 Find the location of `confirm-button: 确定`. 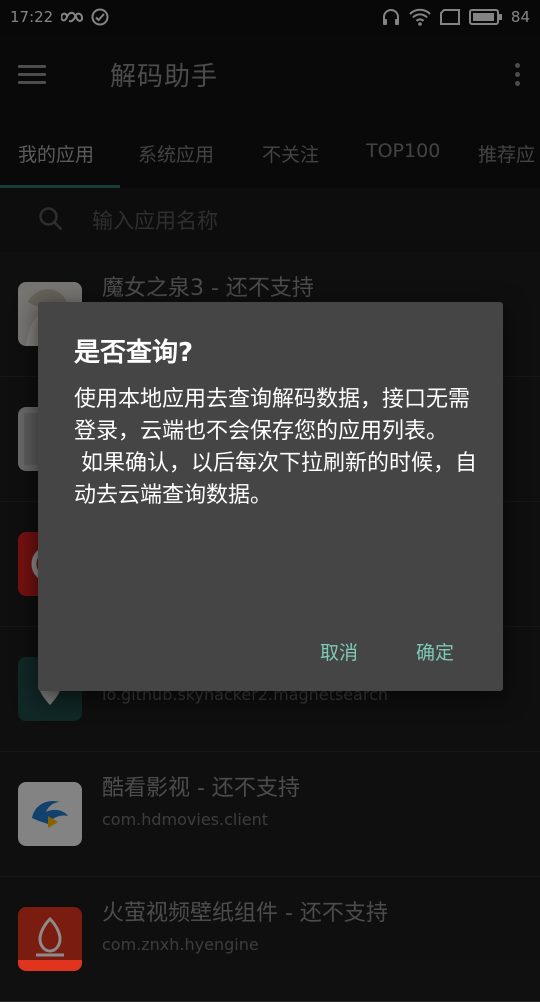

confirm-button: 确定 is located at coordinates (435, 651).